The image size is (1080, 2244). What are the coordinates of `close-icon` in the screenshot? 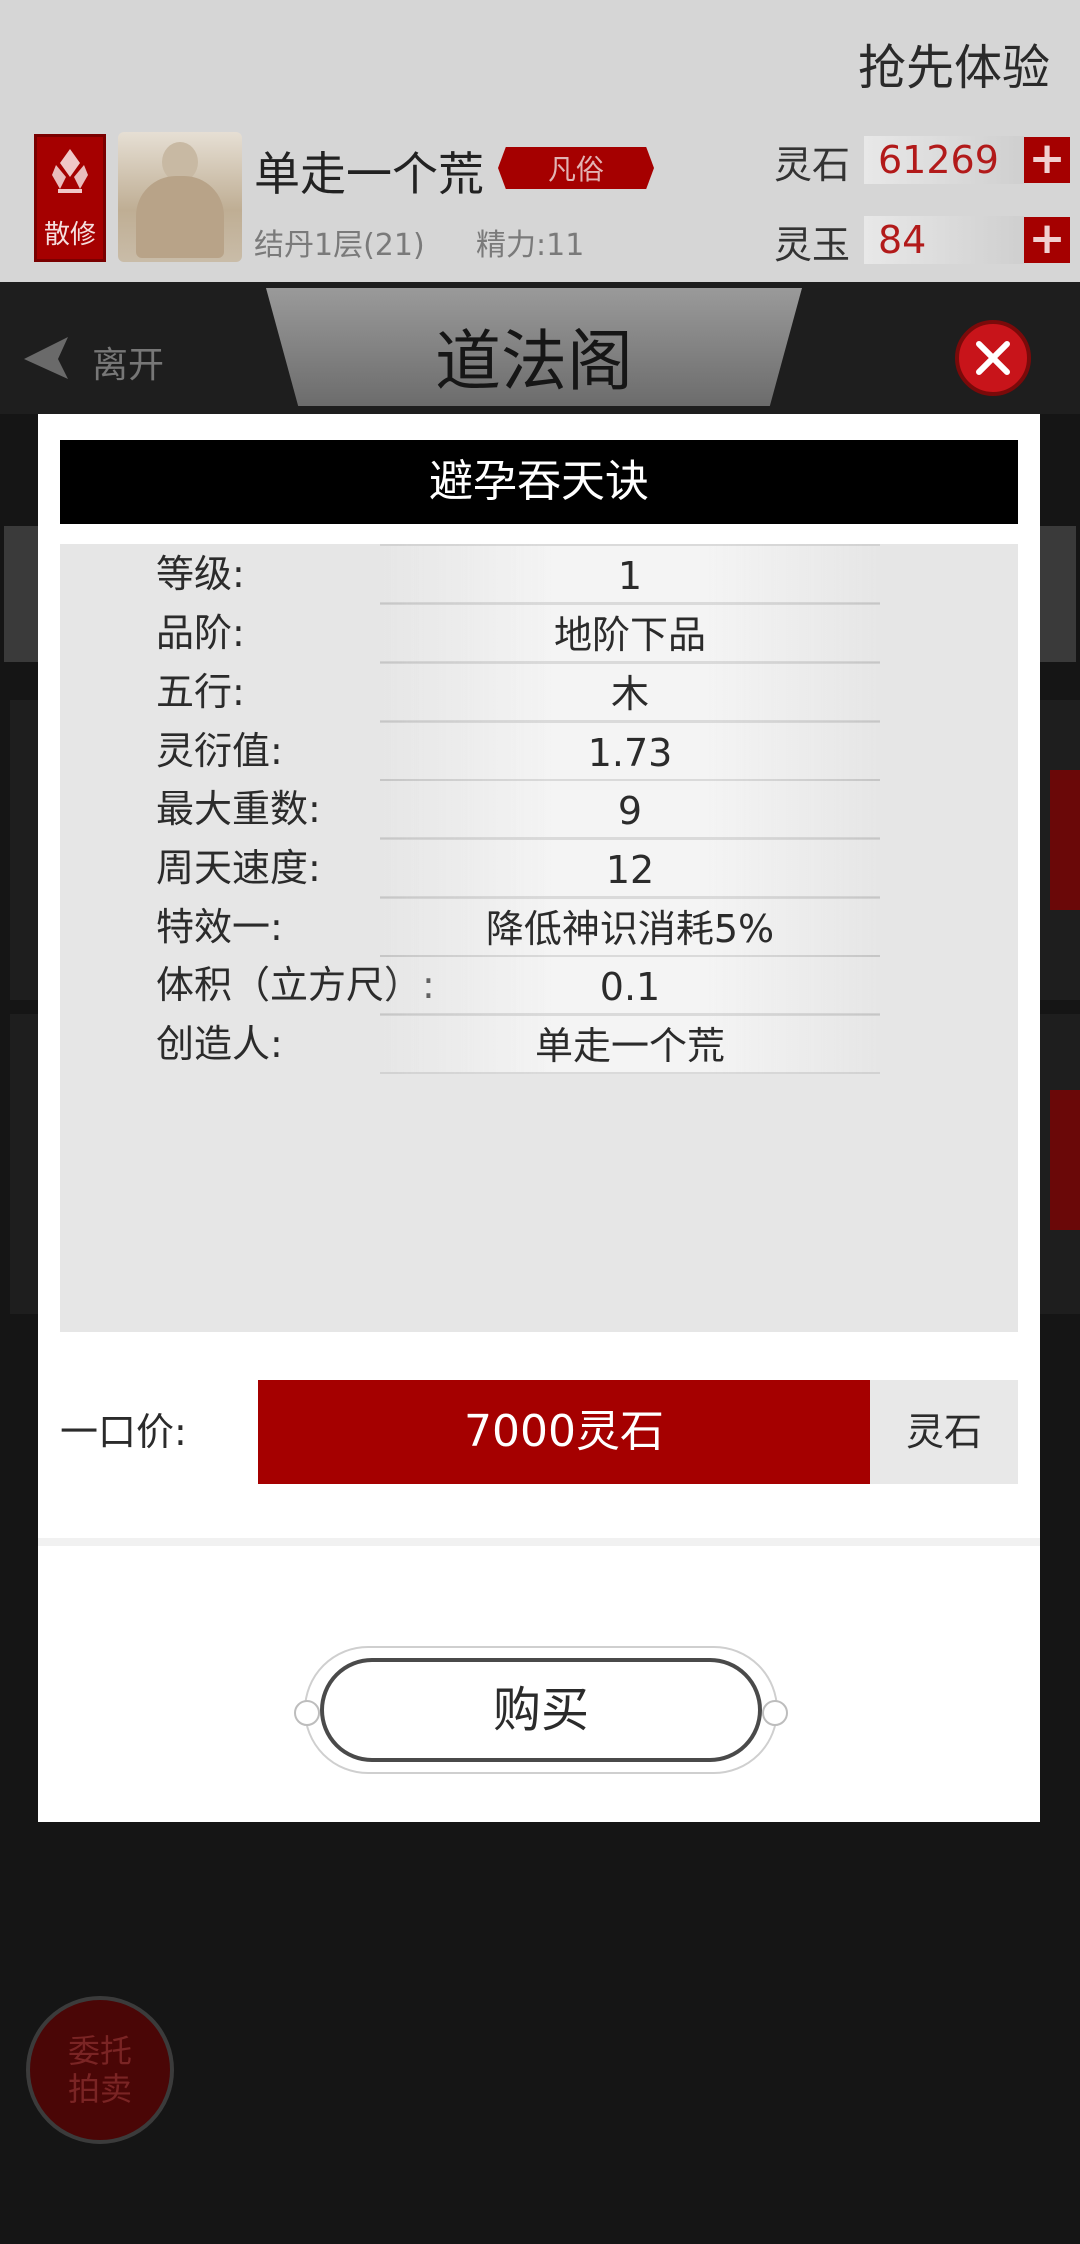 It's located at (993, 358).